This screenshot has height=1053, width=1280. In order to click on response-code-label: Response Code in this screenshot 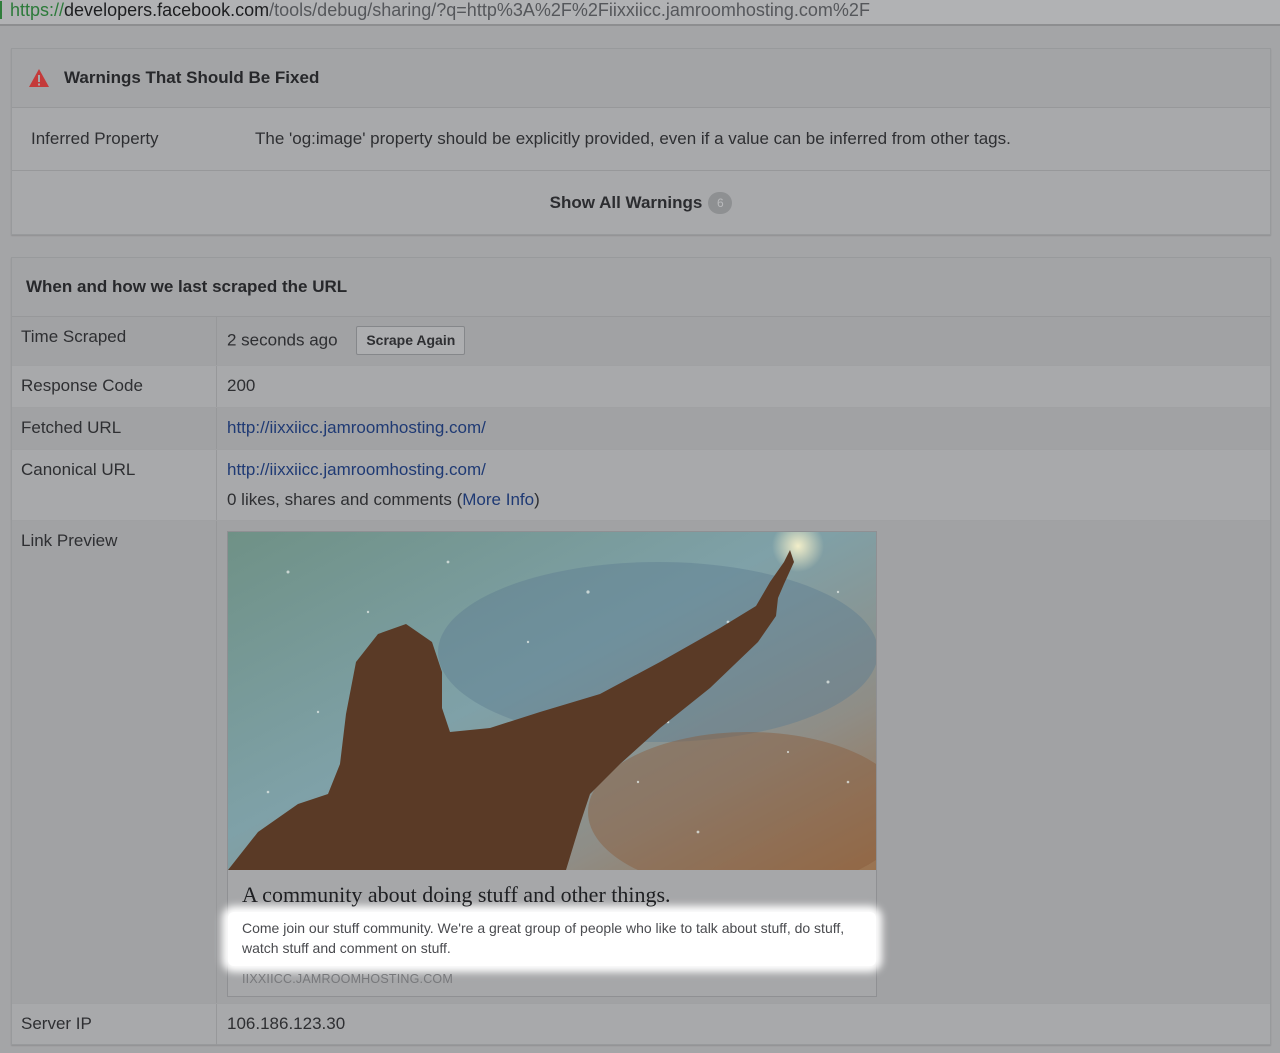, I will do `click(114, 386)`.